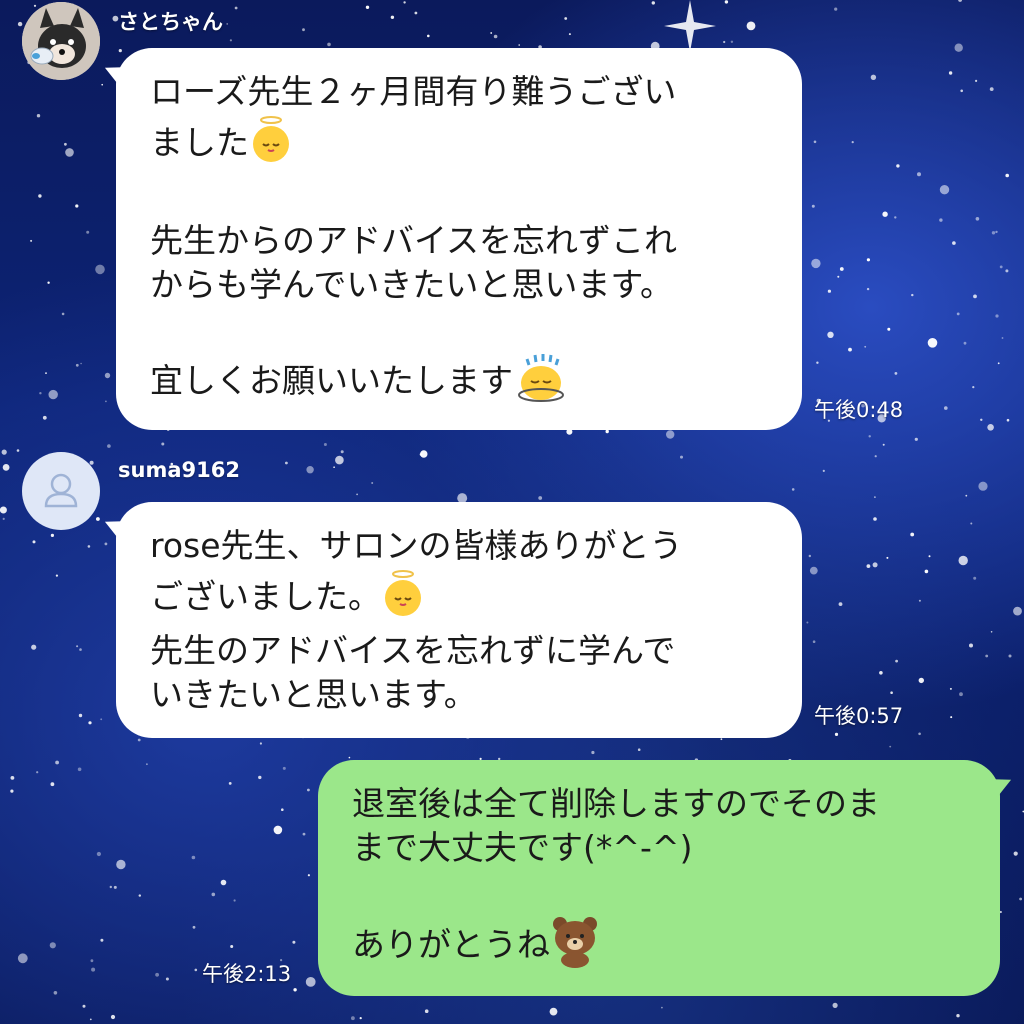  What do you see at coordinates (413, 650) in the screenshot?
I see `message-text-line: 先生のアドバイスを忘れずに学んで` at bounding box center [413, 650].